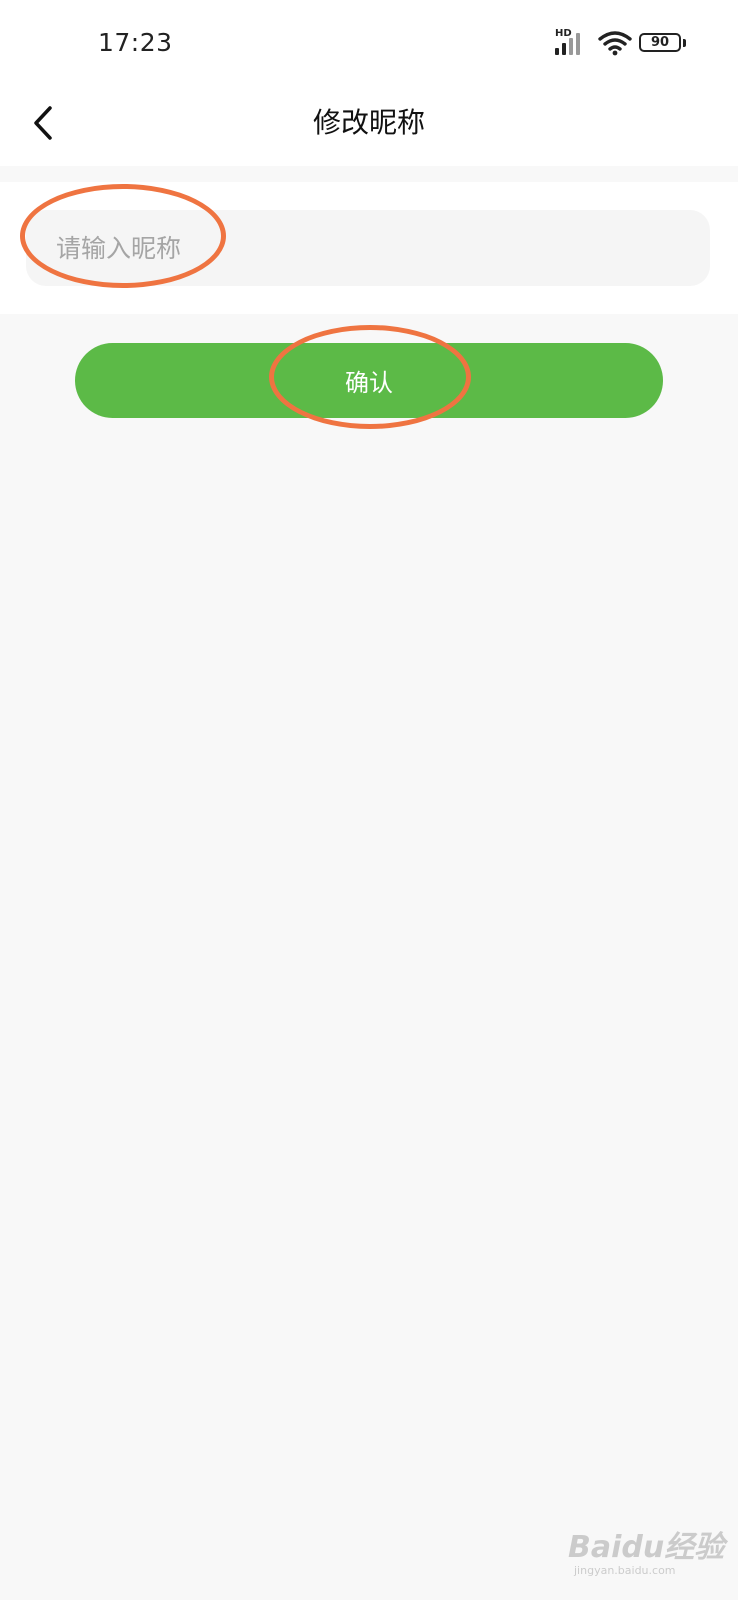  I want to click on signal-icon: HD, so click(573, 42).